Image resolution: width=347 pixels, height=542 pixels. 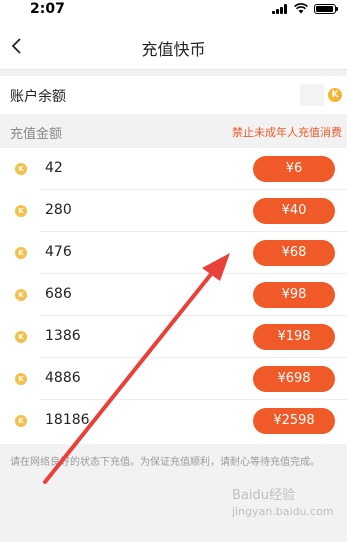 What do you see at coordinates (165, 462) in the screenshot?
I see `footer-note: 请在网络良好的状态下充值。为保证充值顺利，请耐心等待充值完成。` at bounding box center [165, 462].